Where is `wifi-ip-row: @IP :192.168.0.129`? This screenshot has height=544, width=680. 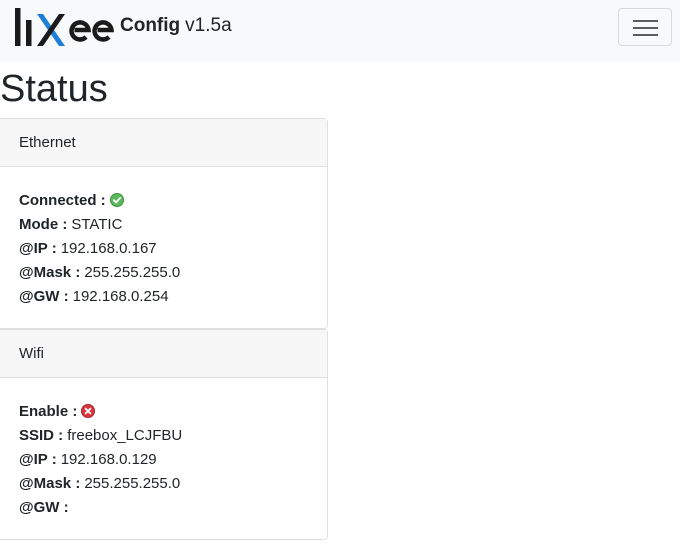 wifi-ip-row: @IP :192.168.0.129 is located at coordinates (163, 460).